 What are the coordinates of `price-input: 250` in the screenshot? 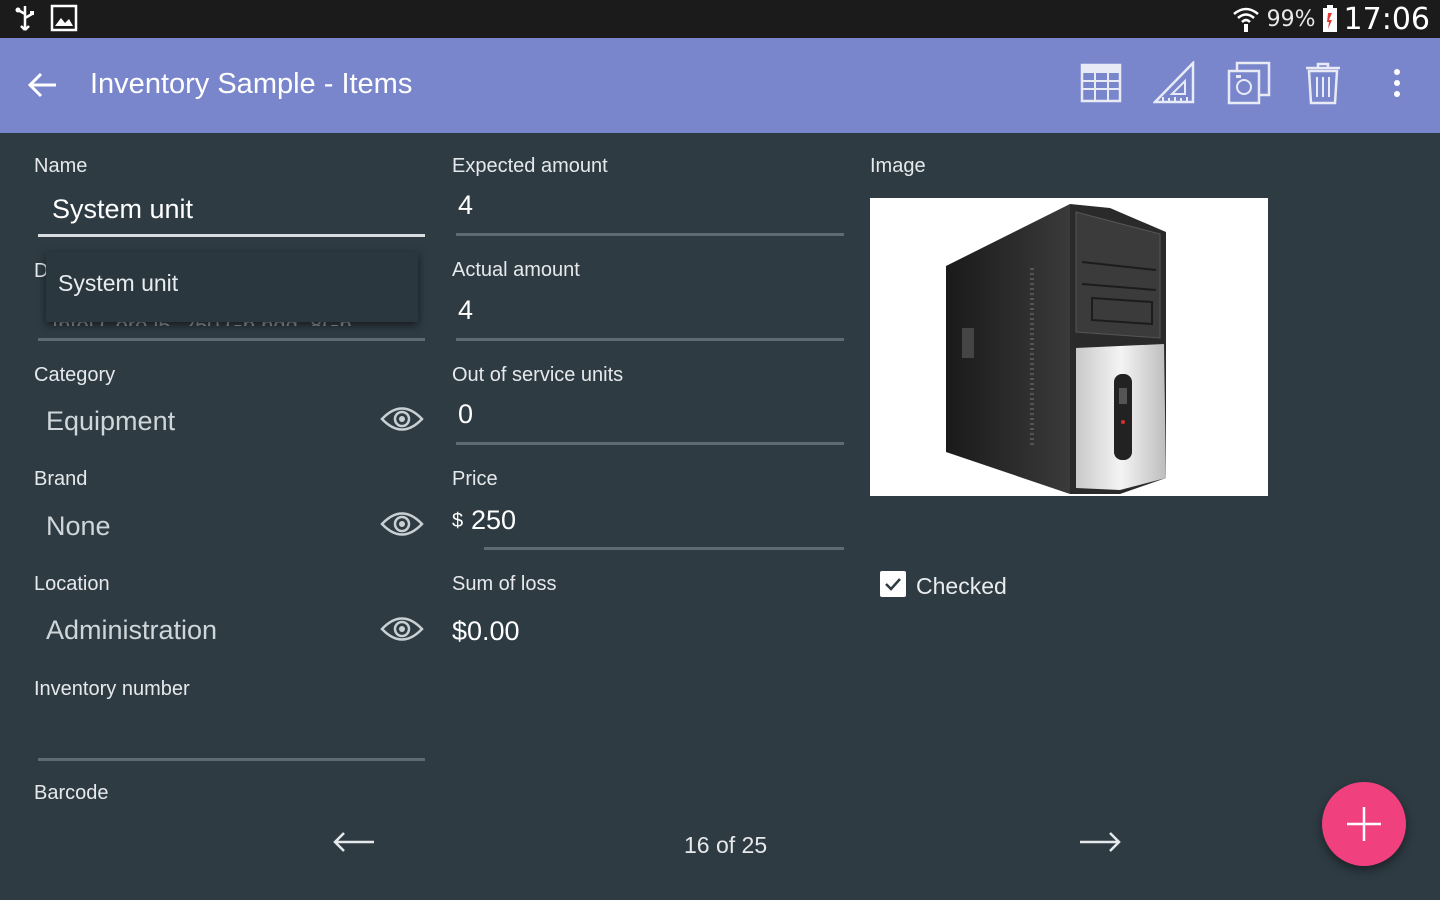 It's located at (493, 520).